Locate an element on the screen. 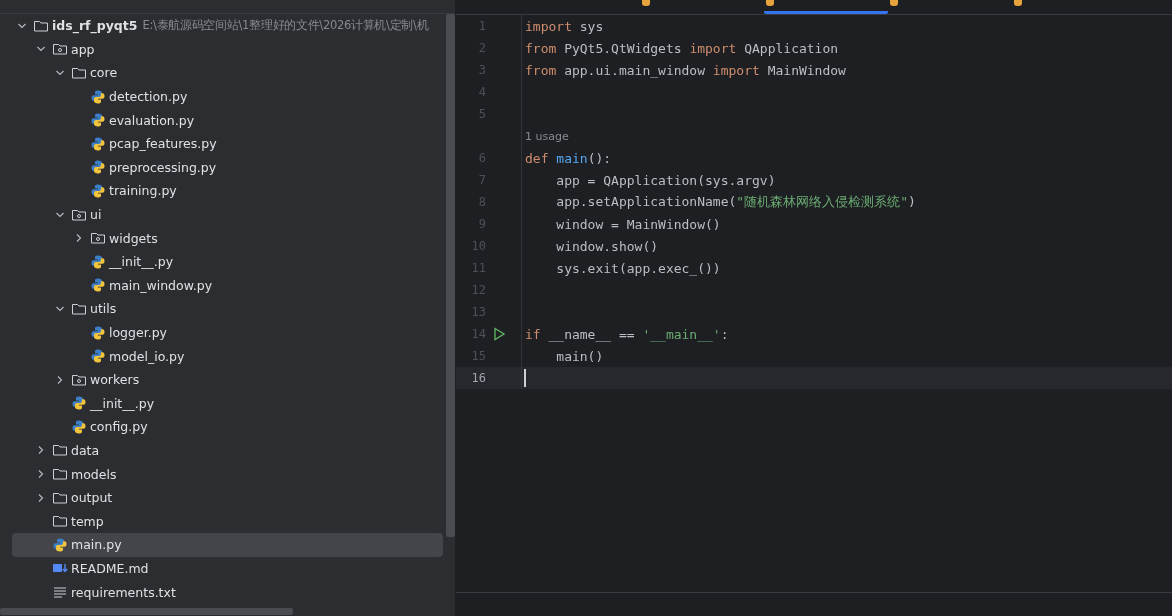  tree-item: logger.py is located at coordinates (227, 332).